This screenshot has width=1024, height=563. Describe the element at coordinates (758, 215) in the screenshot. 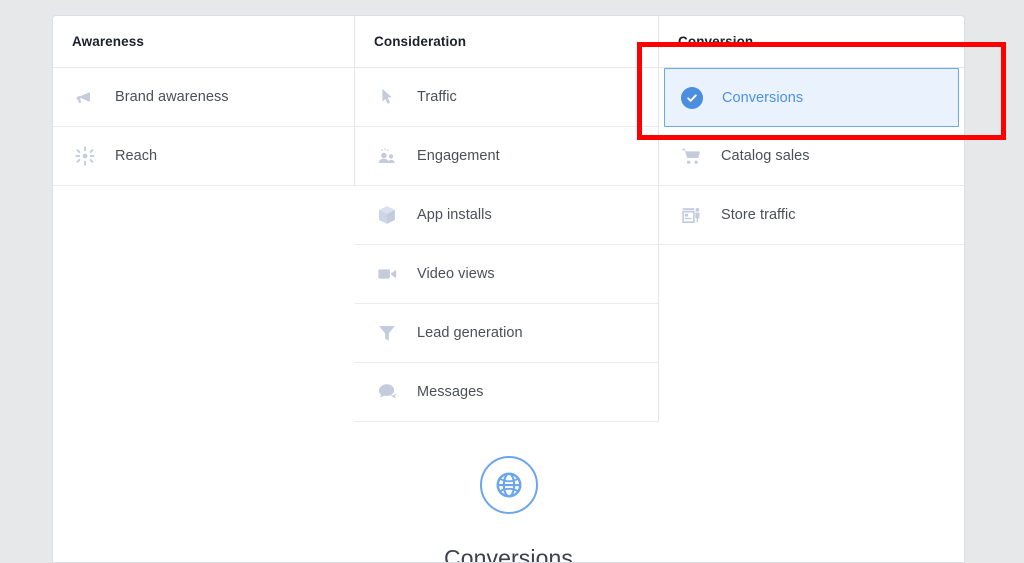

I see `objective-item-label: Store traffic` at that location.